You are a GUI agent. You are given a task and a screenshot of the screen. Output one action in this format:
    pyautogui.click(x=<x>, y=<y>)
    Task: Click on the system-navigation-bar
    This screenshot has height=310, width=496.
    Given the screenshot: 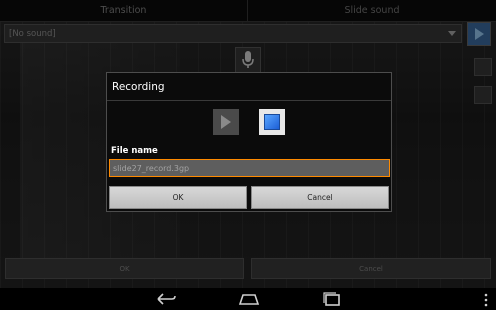 What is the action you would take?
    pyautogui.click(x=248, y=299)
    